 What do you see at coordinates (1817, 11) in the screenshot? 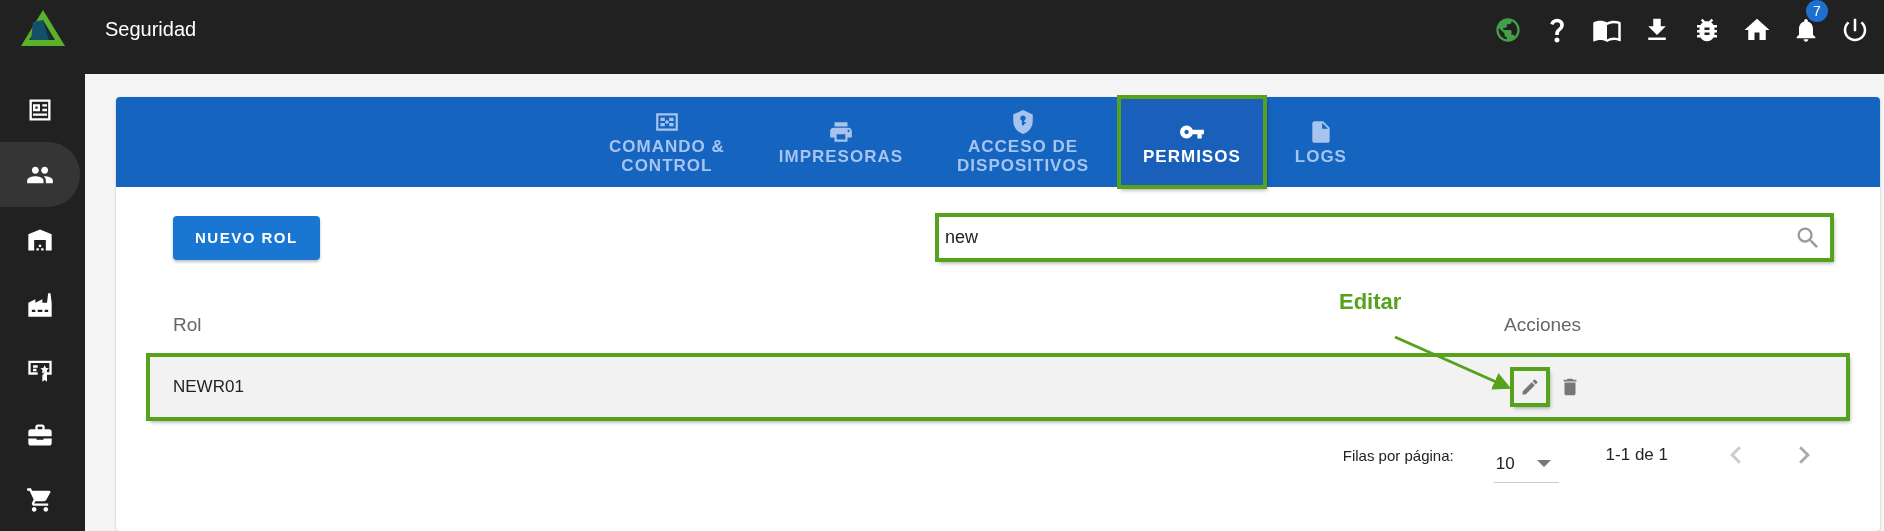
I see `notification-badge: 7` at bounding box center [1817, 11].